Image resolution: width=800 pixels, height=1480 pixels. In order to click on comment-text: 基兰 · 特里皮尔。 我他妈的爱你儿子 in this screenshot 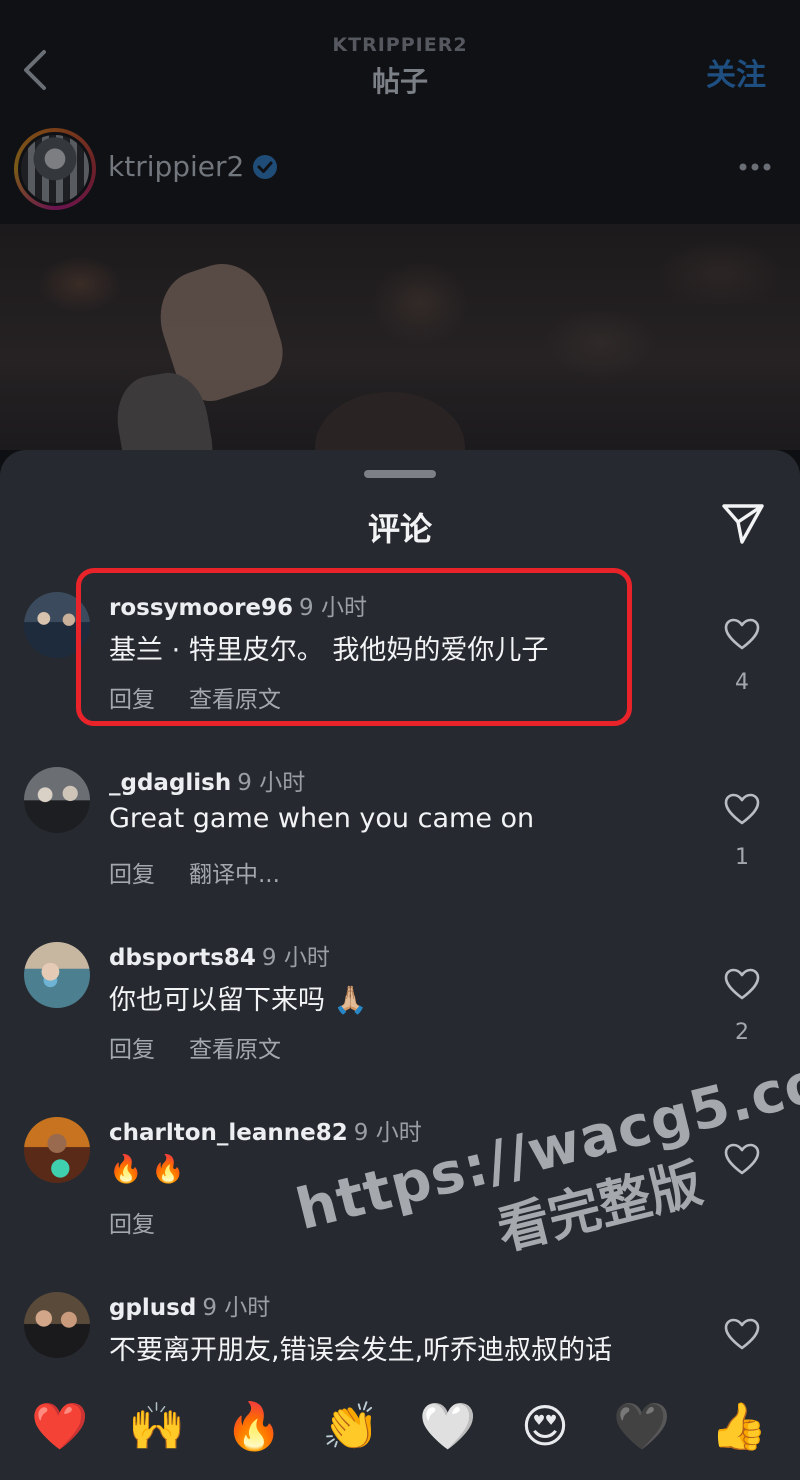, I will do `click(329, 650)`.